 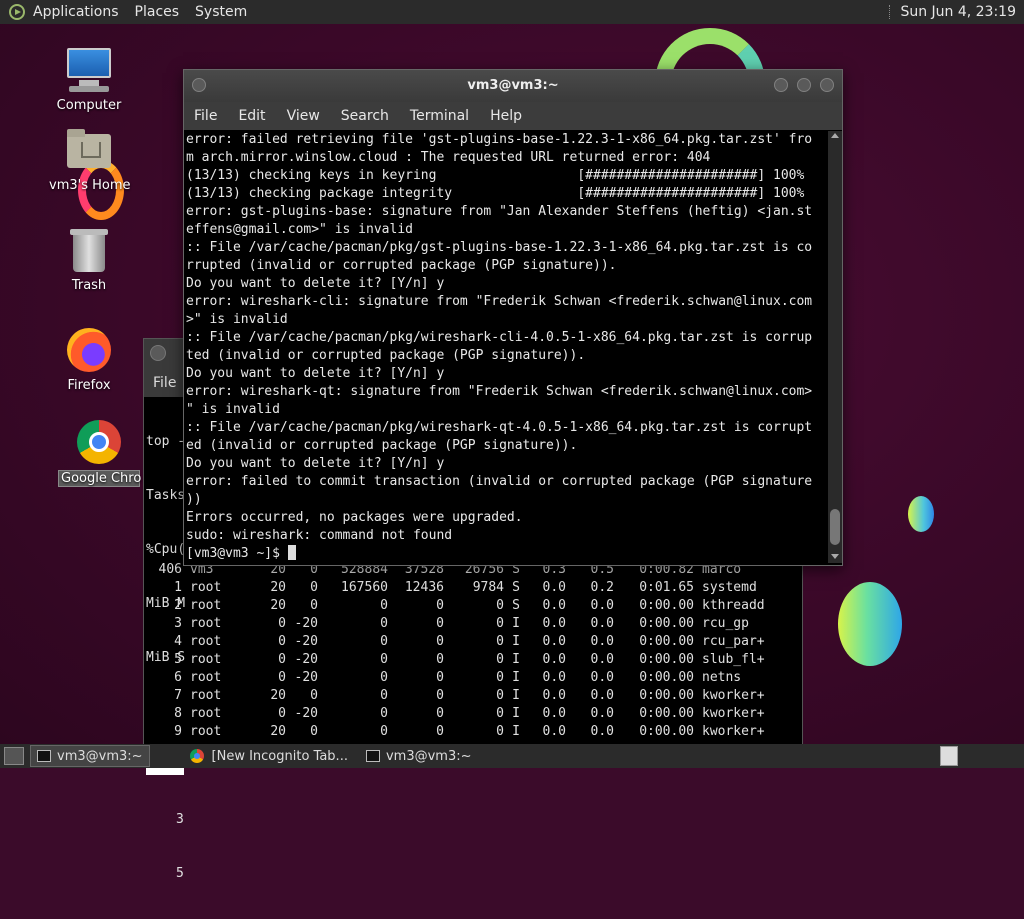 I want to click on process-priority: 0, so click(x=282, y=677).